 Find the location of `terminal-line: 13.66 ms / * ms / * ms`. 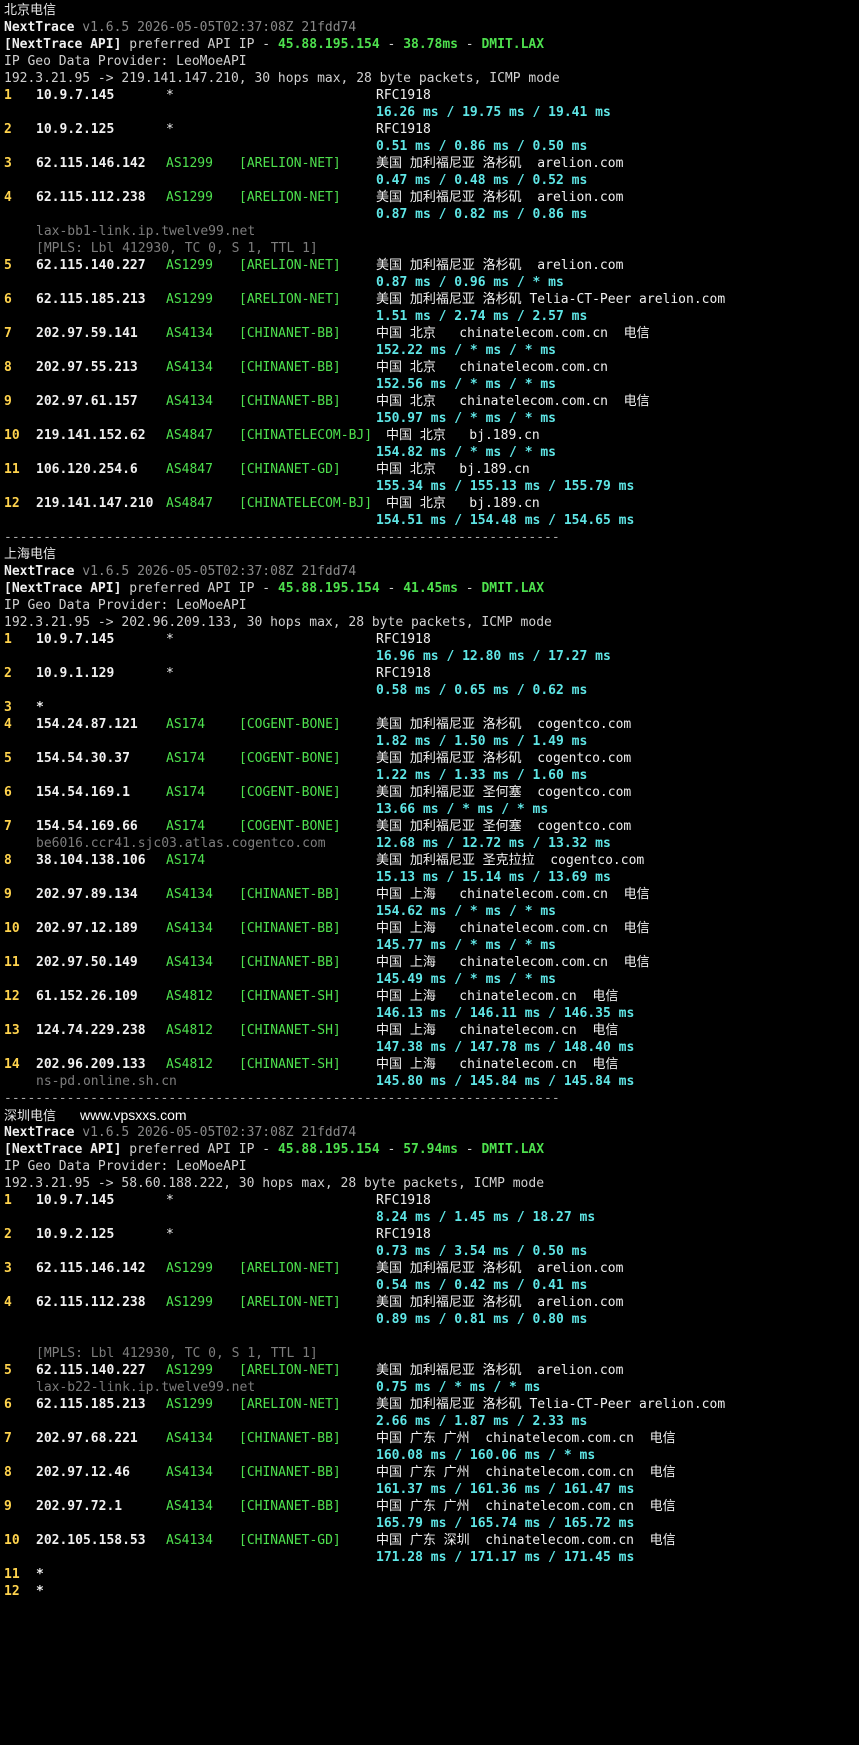

terminal-line: 13.66 ms / * ms / * ms is located at coordinates (431, 809).